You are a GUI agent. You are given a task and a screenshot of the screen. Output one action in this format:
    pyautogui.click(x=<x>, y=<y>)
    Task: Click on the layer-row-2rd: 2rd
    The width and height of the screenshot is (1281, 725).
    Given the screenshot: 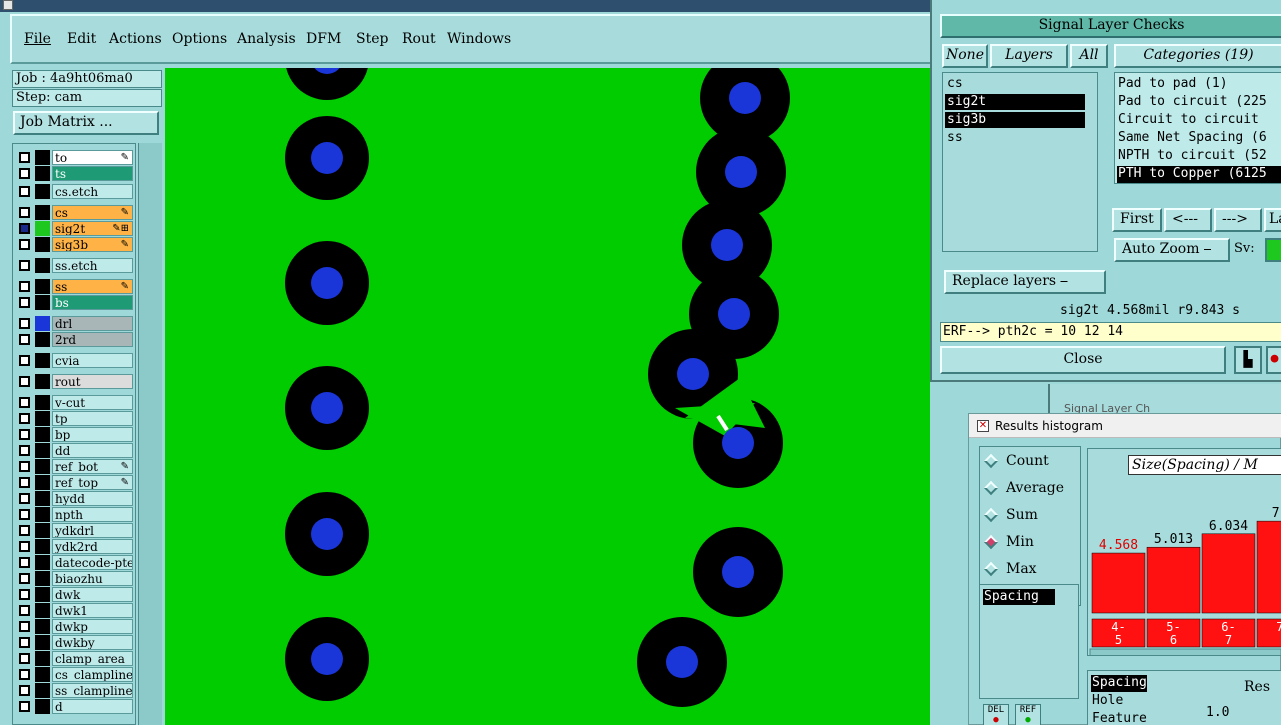 What is the action you would take?
    pyautogui.click(x=75, y=339)
    